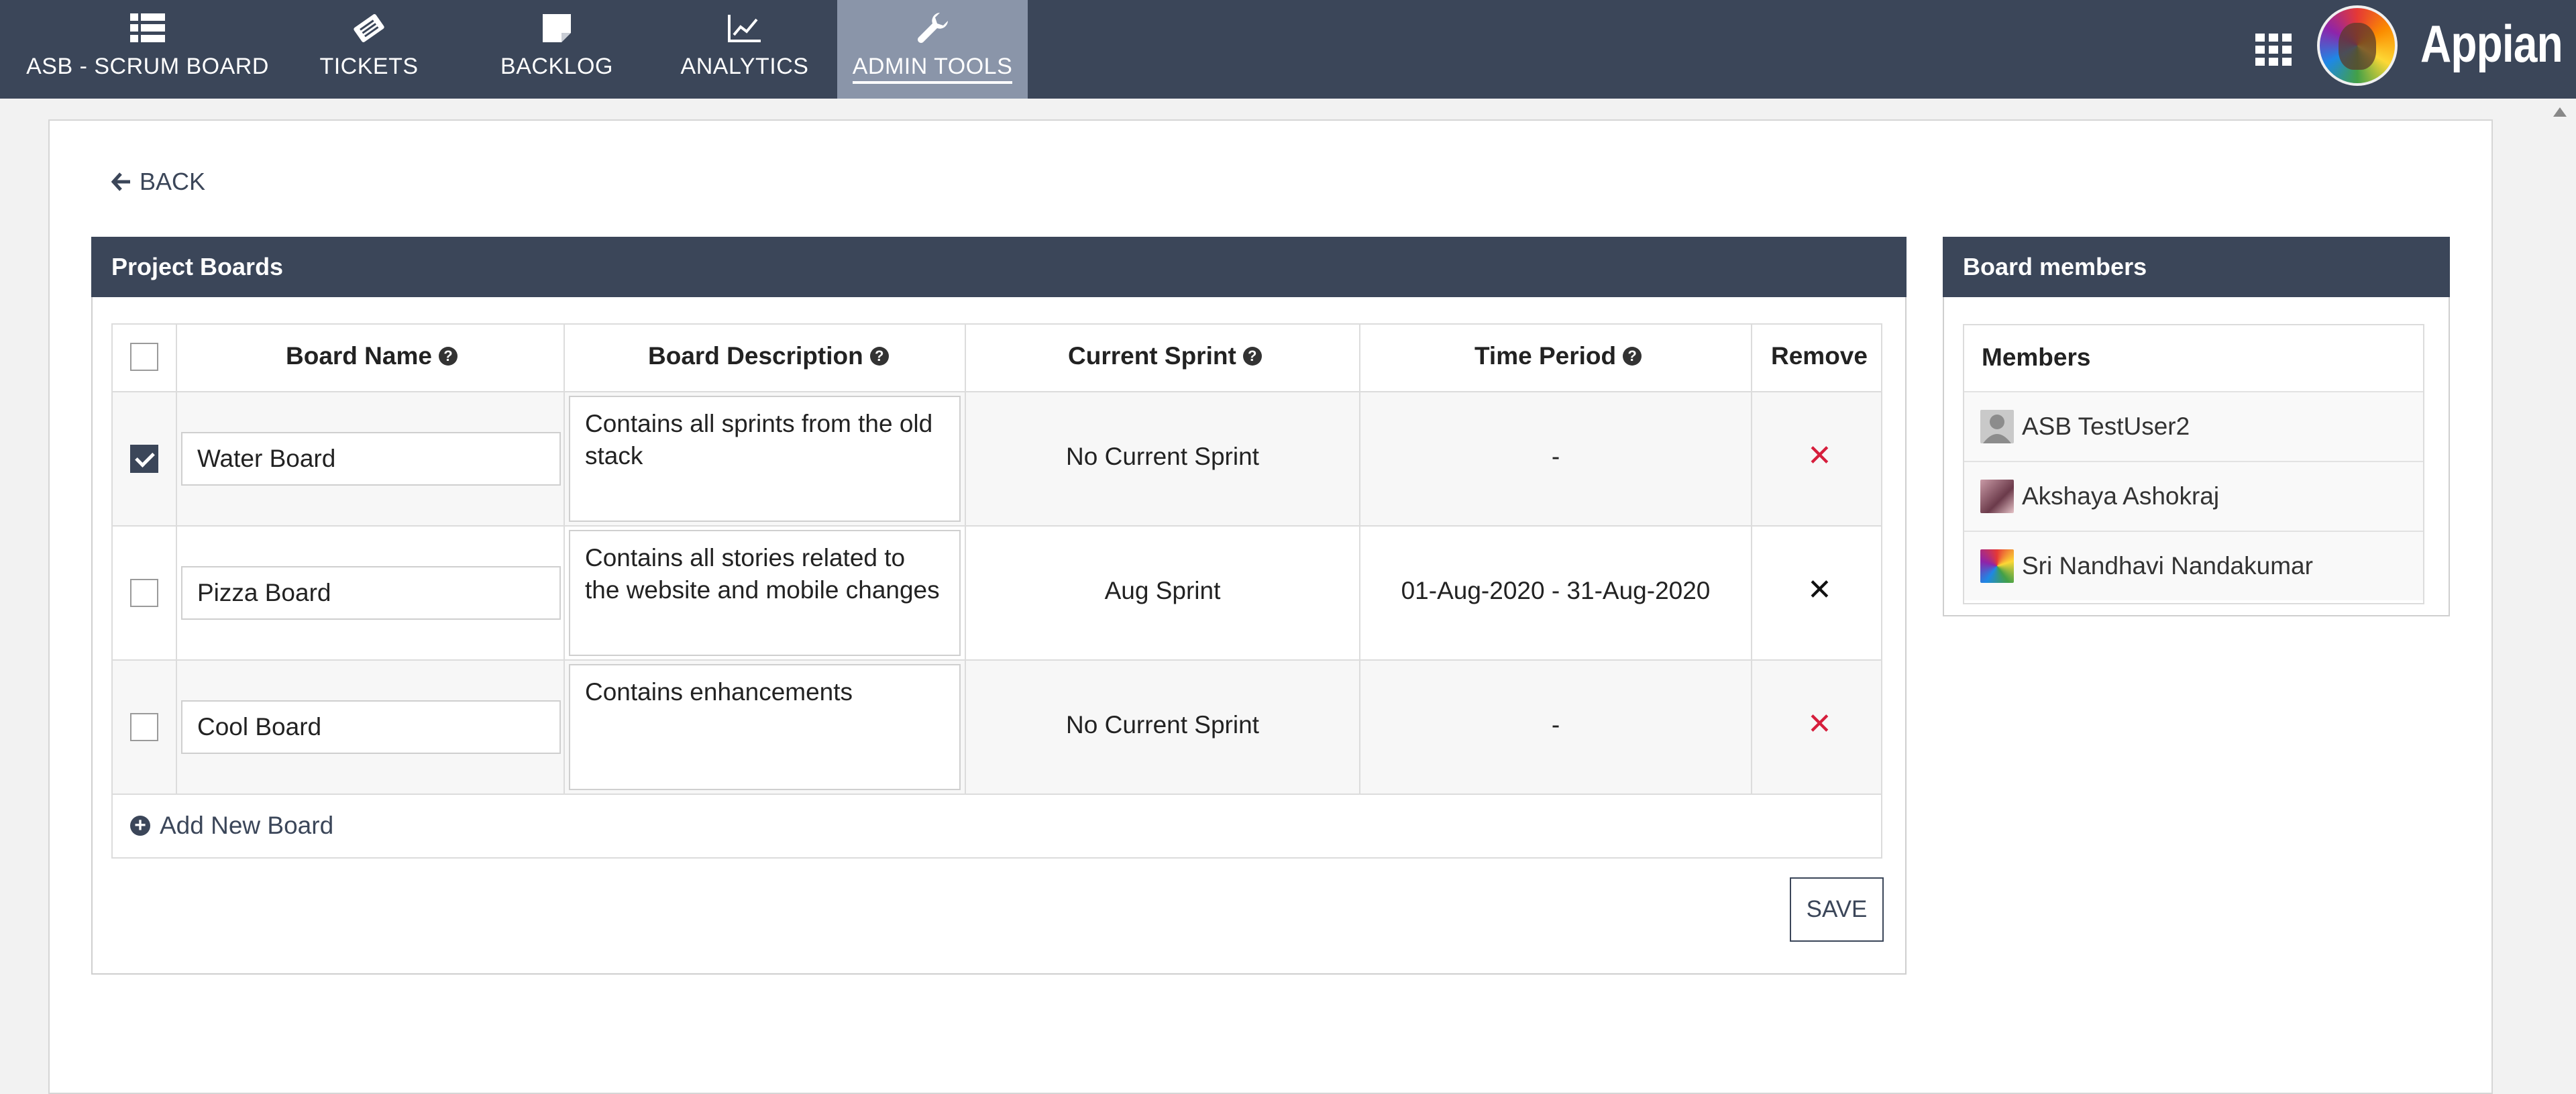 Image resolution: width=2576 pixels, height=1094 pixels. I want to click on add-new-board-link: + Add New Board, so click(231, 826).